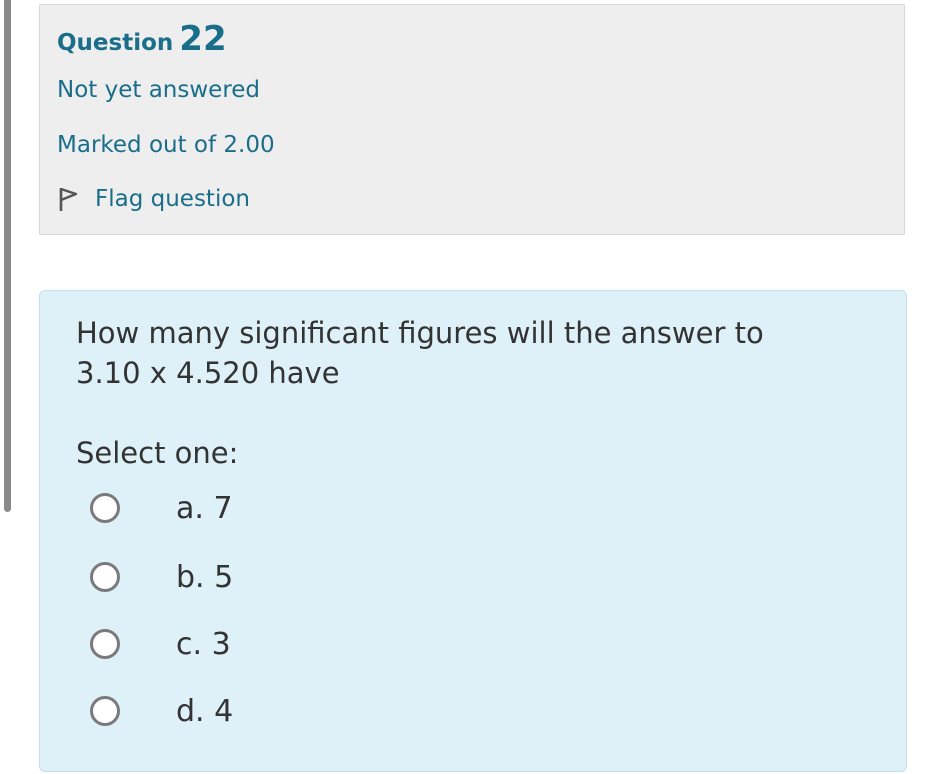 The width and height of the screenshot is (946, 774). I want to click on radio-button-a, so click(105, 508).